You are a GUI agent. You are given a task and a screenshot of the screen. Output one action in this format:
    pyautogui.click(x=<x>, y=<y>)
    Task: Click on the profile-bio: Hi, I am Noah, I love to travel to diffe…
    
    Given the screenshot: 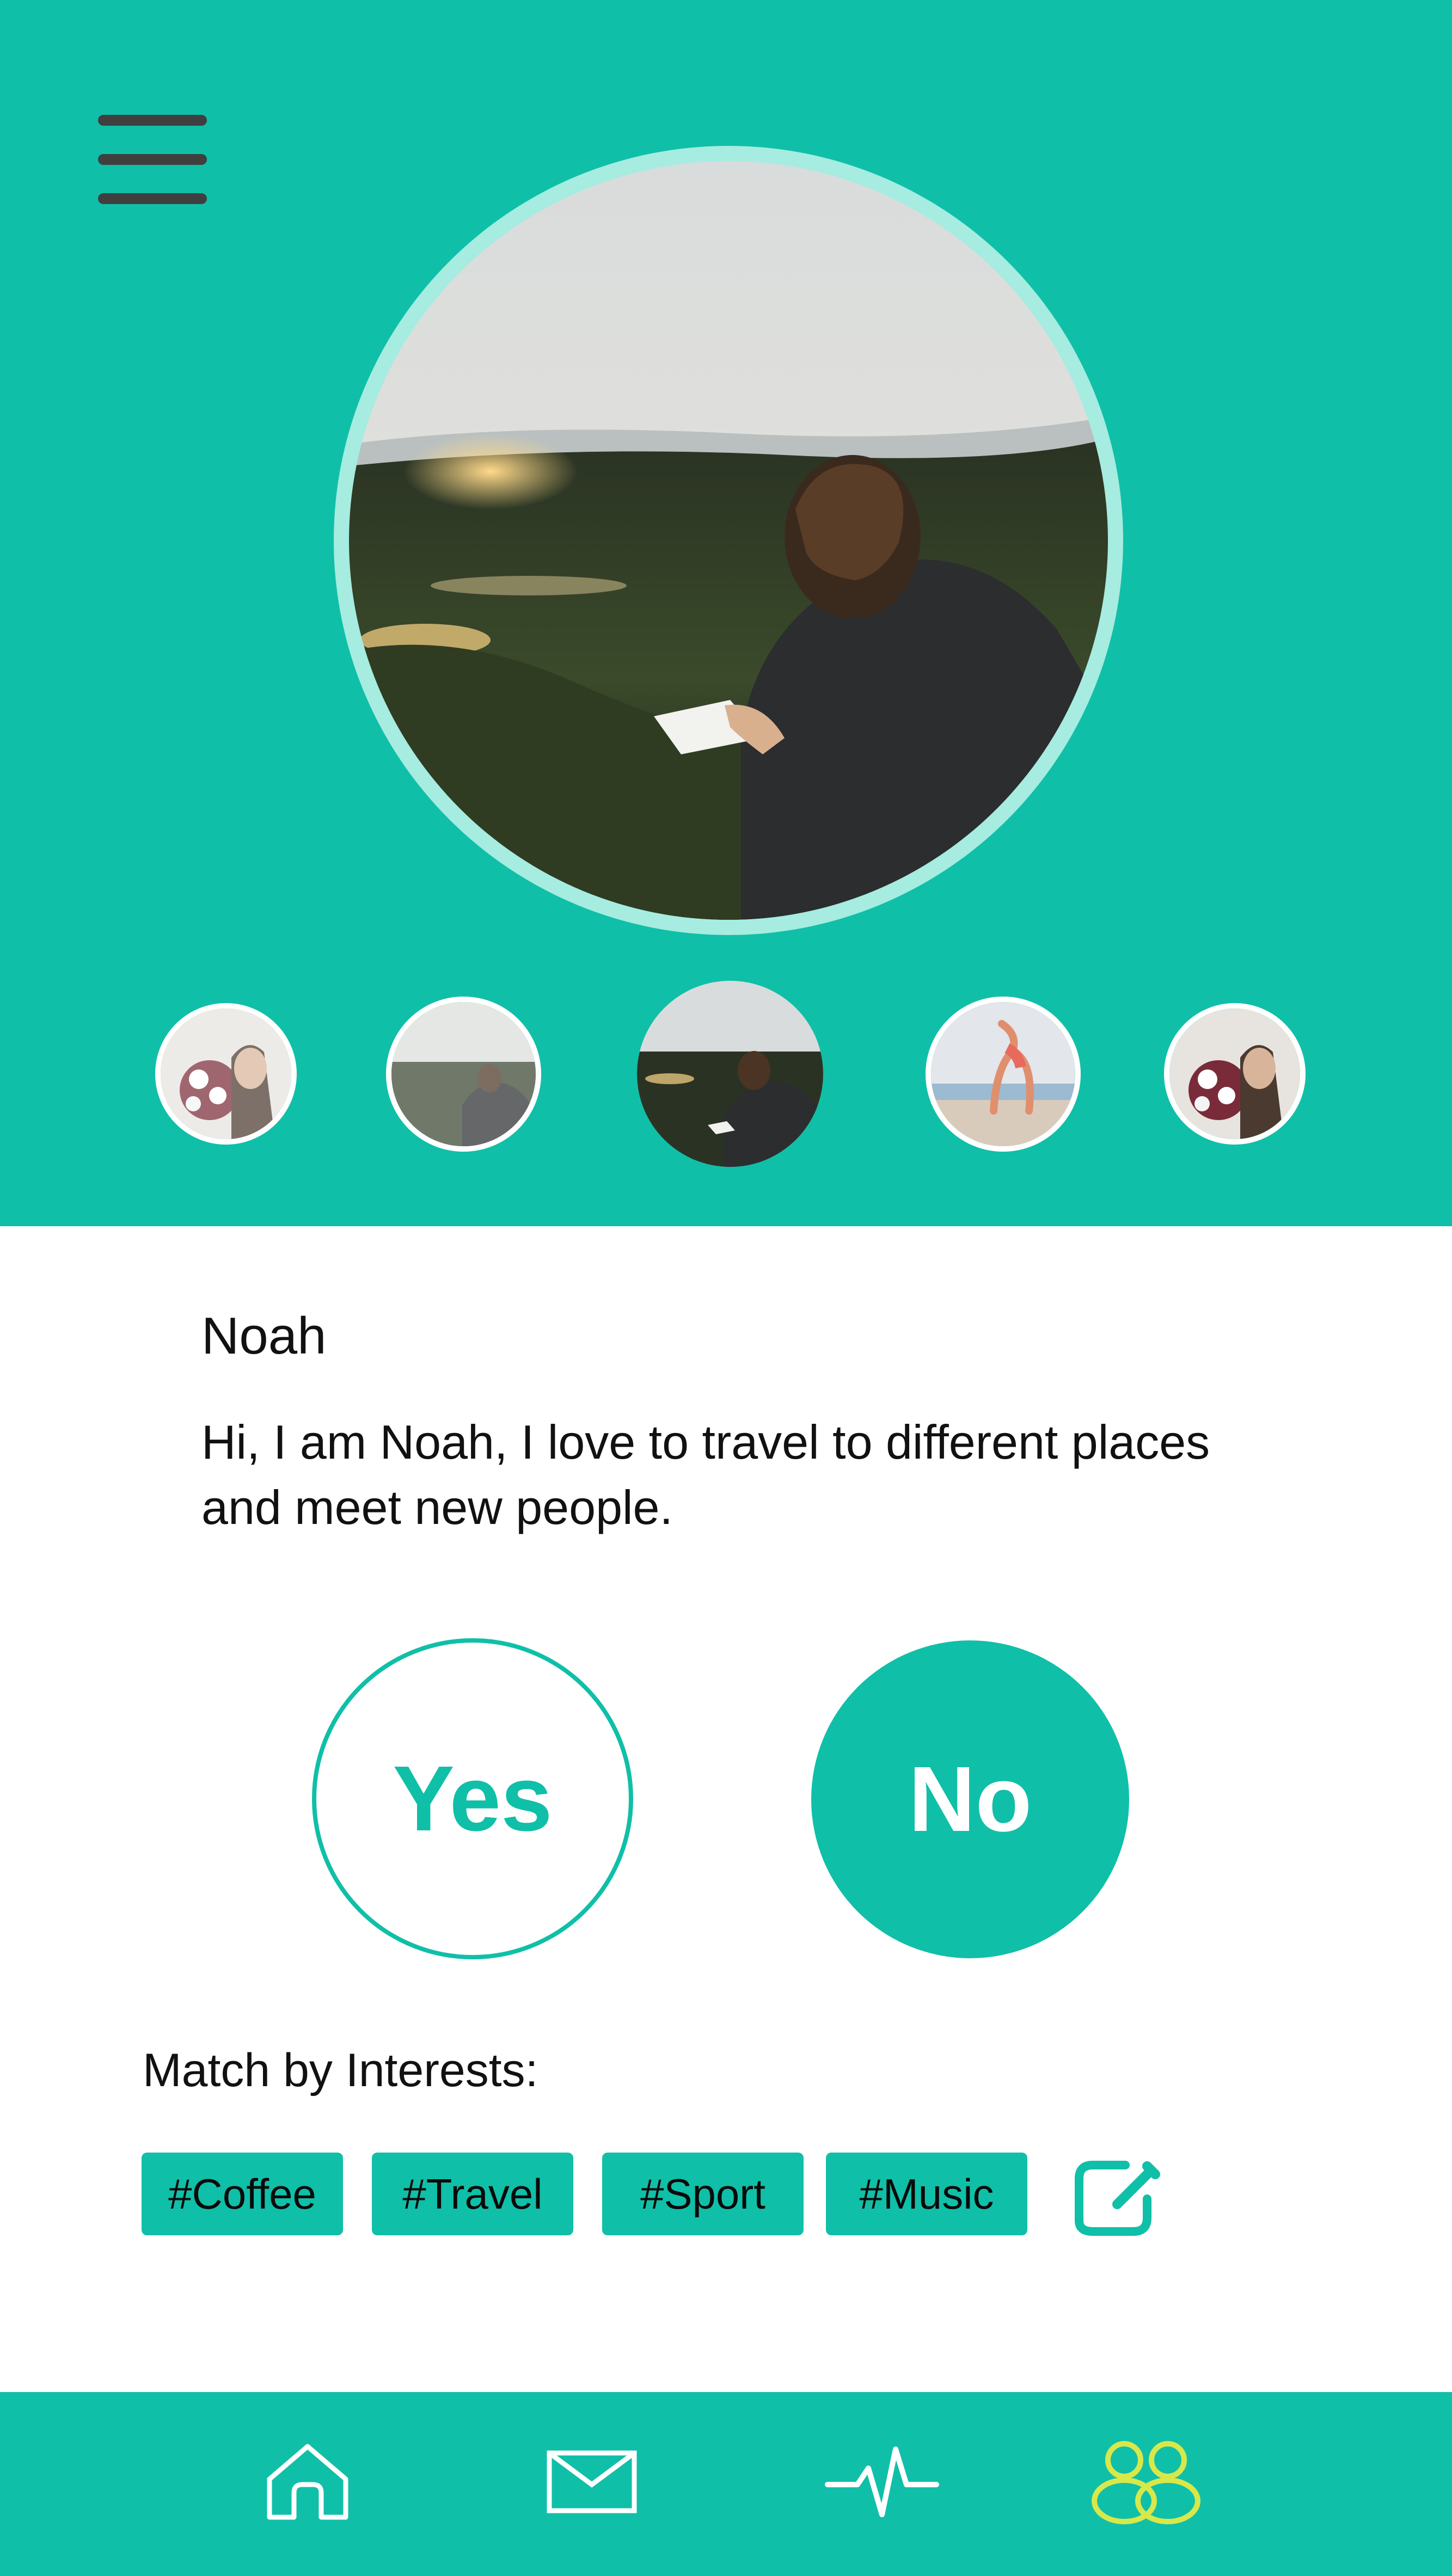 What is the action you would take?
    pyautogui.click(x=745, y=1475)
    